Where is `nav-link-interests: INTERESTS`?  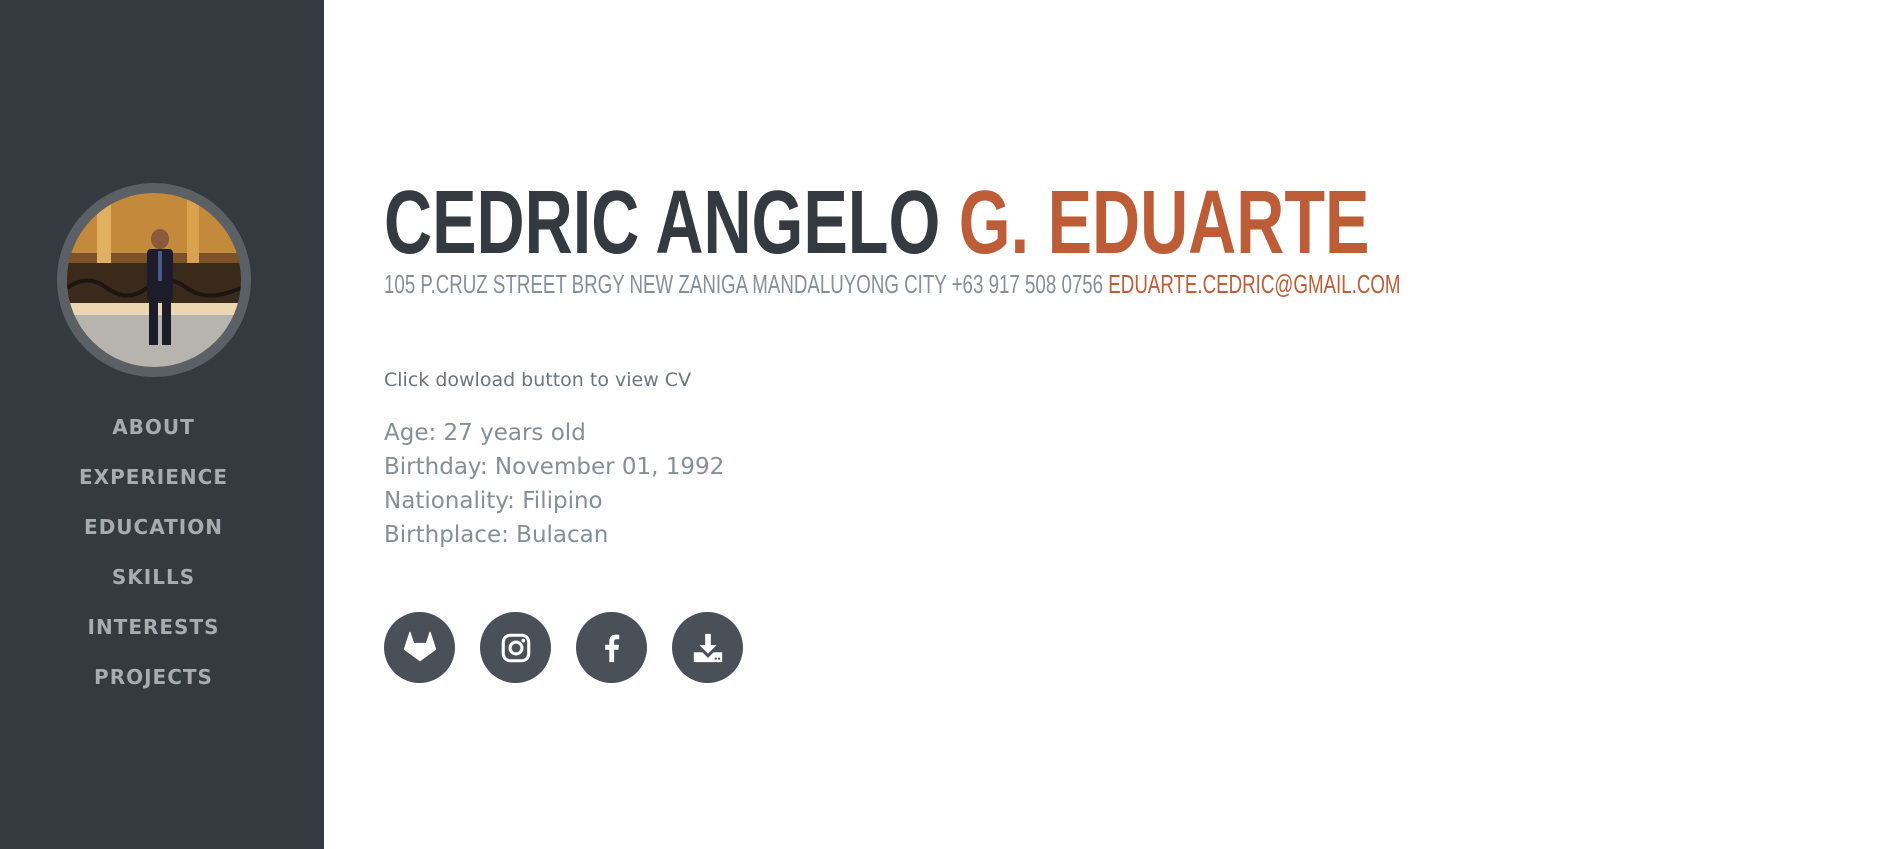 nav-link-interests: INTERESTS is located at coordinates (154, 627).